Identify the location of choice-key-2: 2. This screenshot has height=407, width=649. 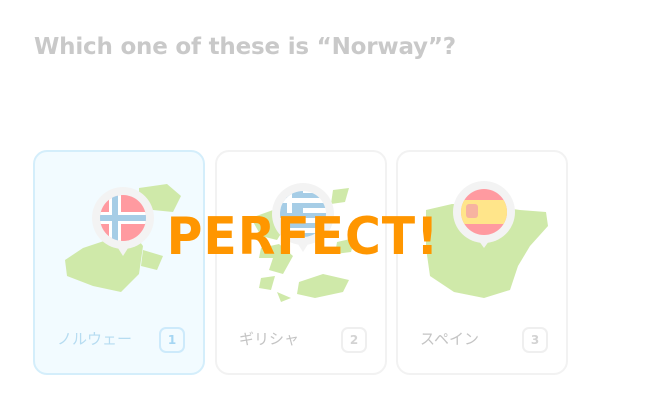
(354, 340).